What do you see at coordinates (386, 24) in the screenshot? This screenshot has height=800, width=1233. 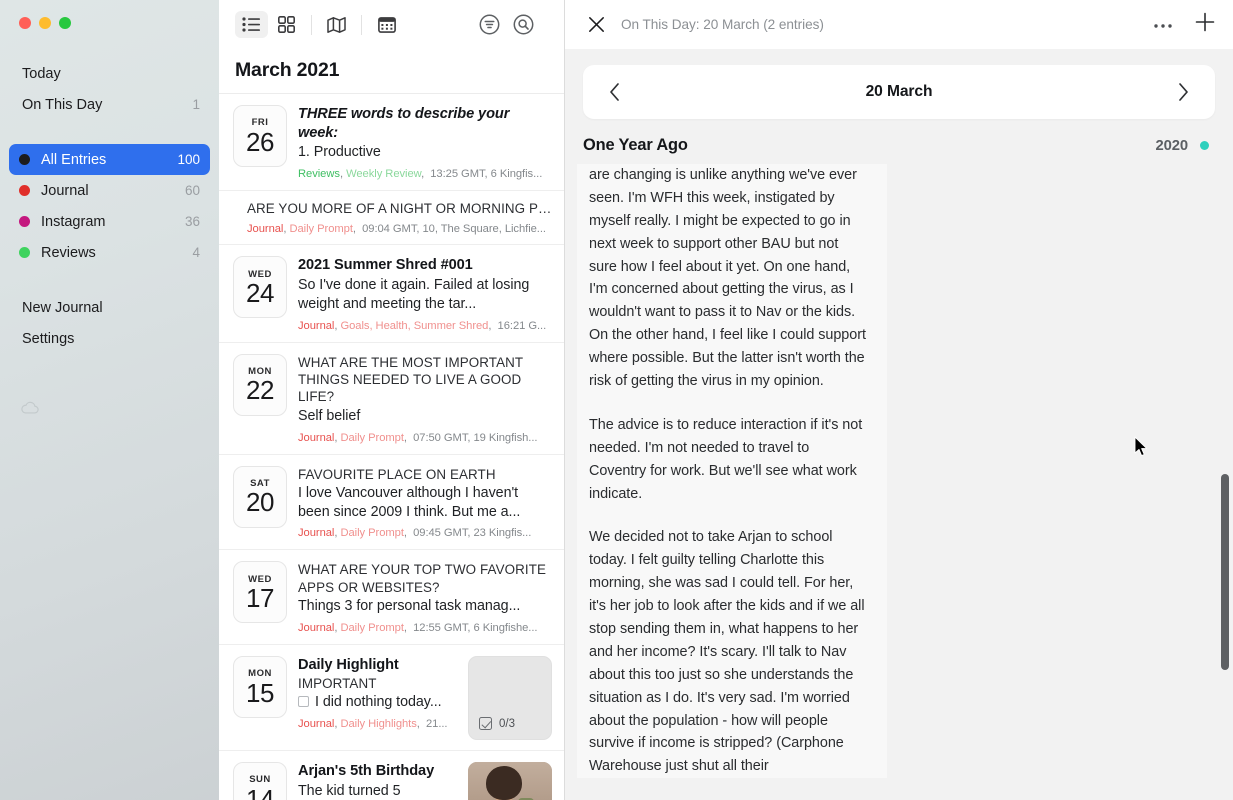 I see `calendar-view-button` at bounding box center [386, 24].